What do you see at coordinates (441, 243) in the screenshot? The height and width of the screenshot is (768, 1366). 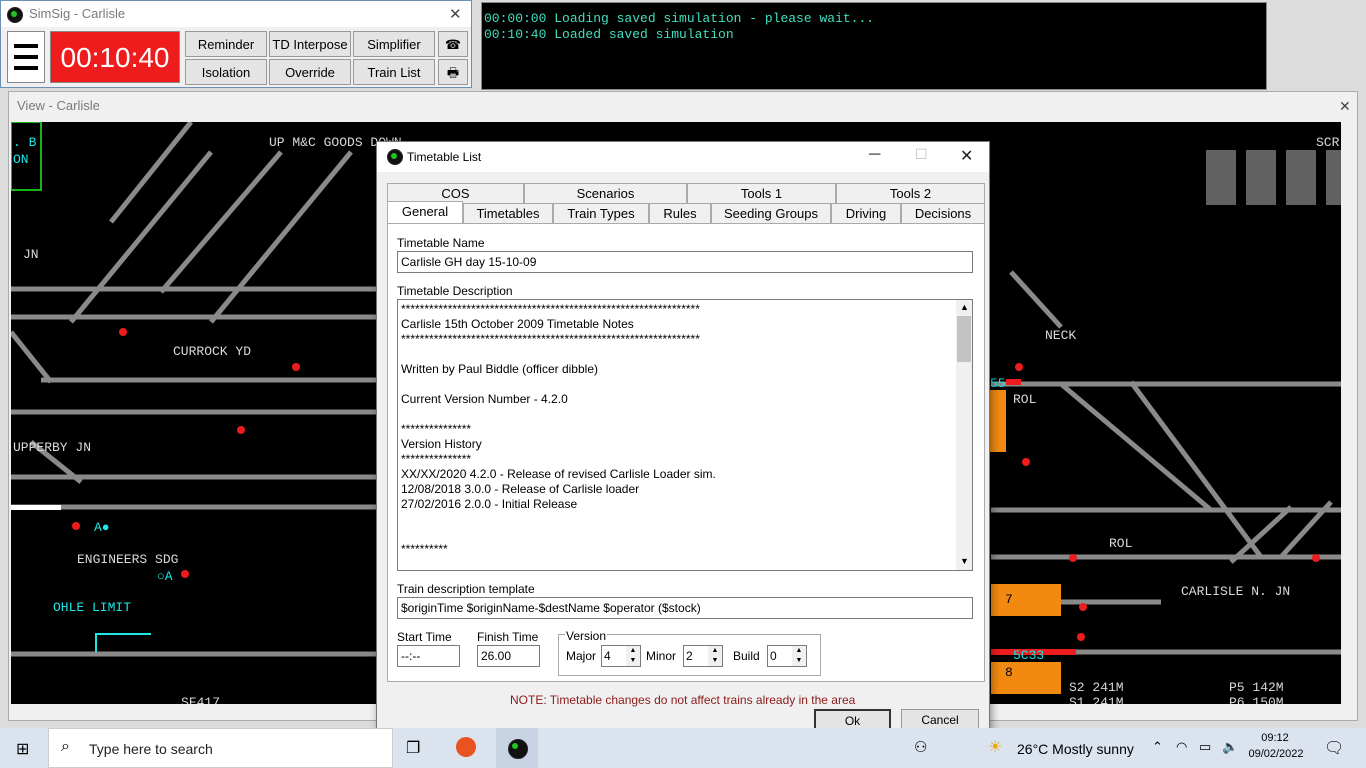 I see `timetable-name-label: Timetable Name` at bounding box center [441, 243].